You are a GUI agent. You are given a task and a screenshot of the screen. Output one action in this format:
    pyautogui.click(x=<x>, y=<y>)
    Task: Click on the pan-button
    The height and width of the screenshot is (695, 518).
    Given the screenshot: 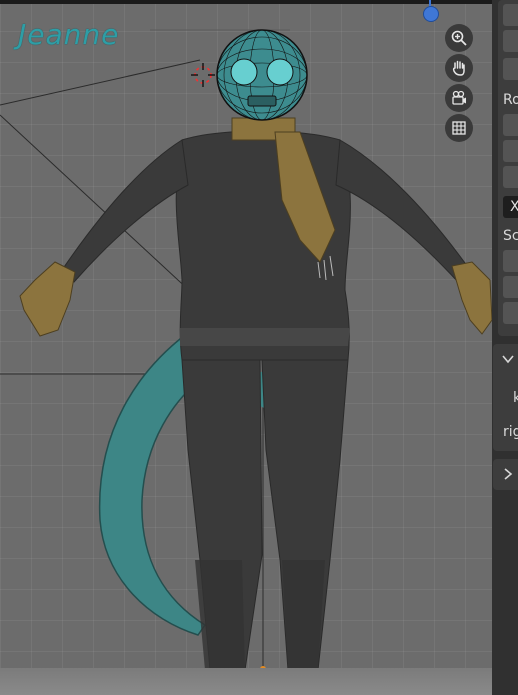 What is the action you would take?
    pyautogui.click(x=459, y=68)
    